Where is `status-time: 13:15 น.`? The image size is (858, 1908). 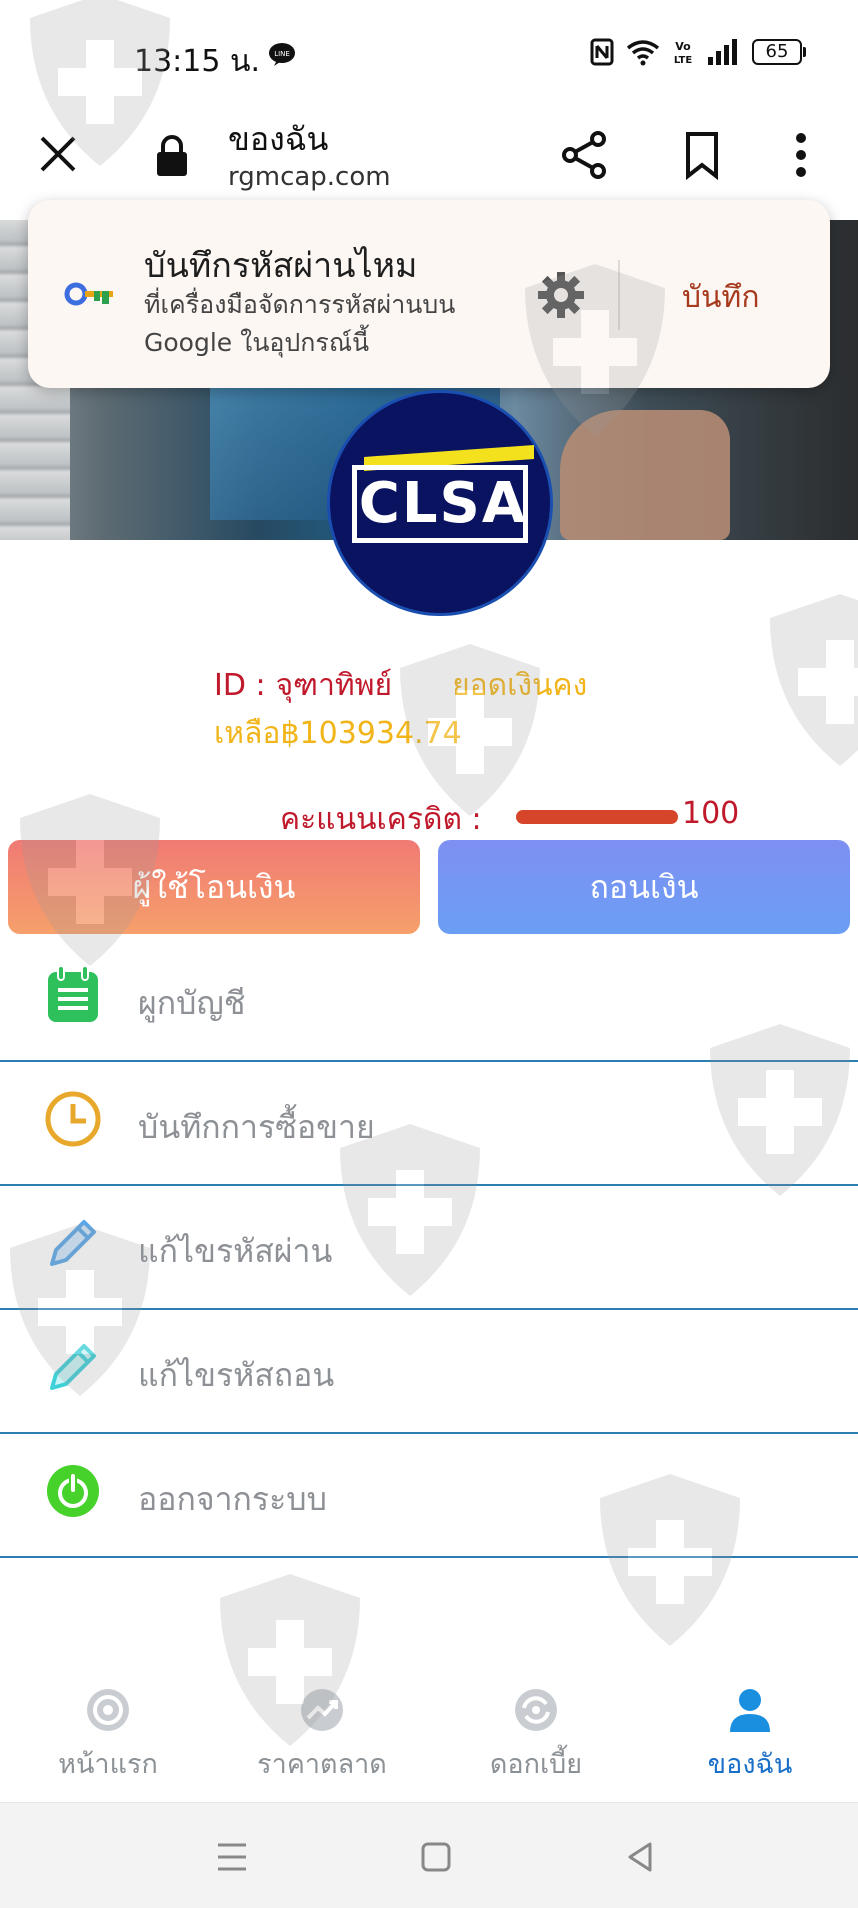 status-time: 13:15 น. is located at coordinates (197, 61).